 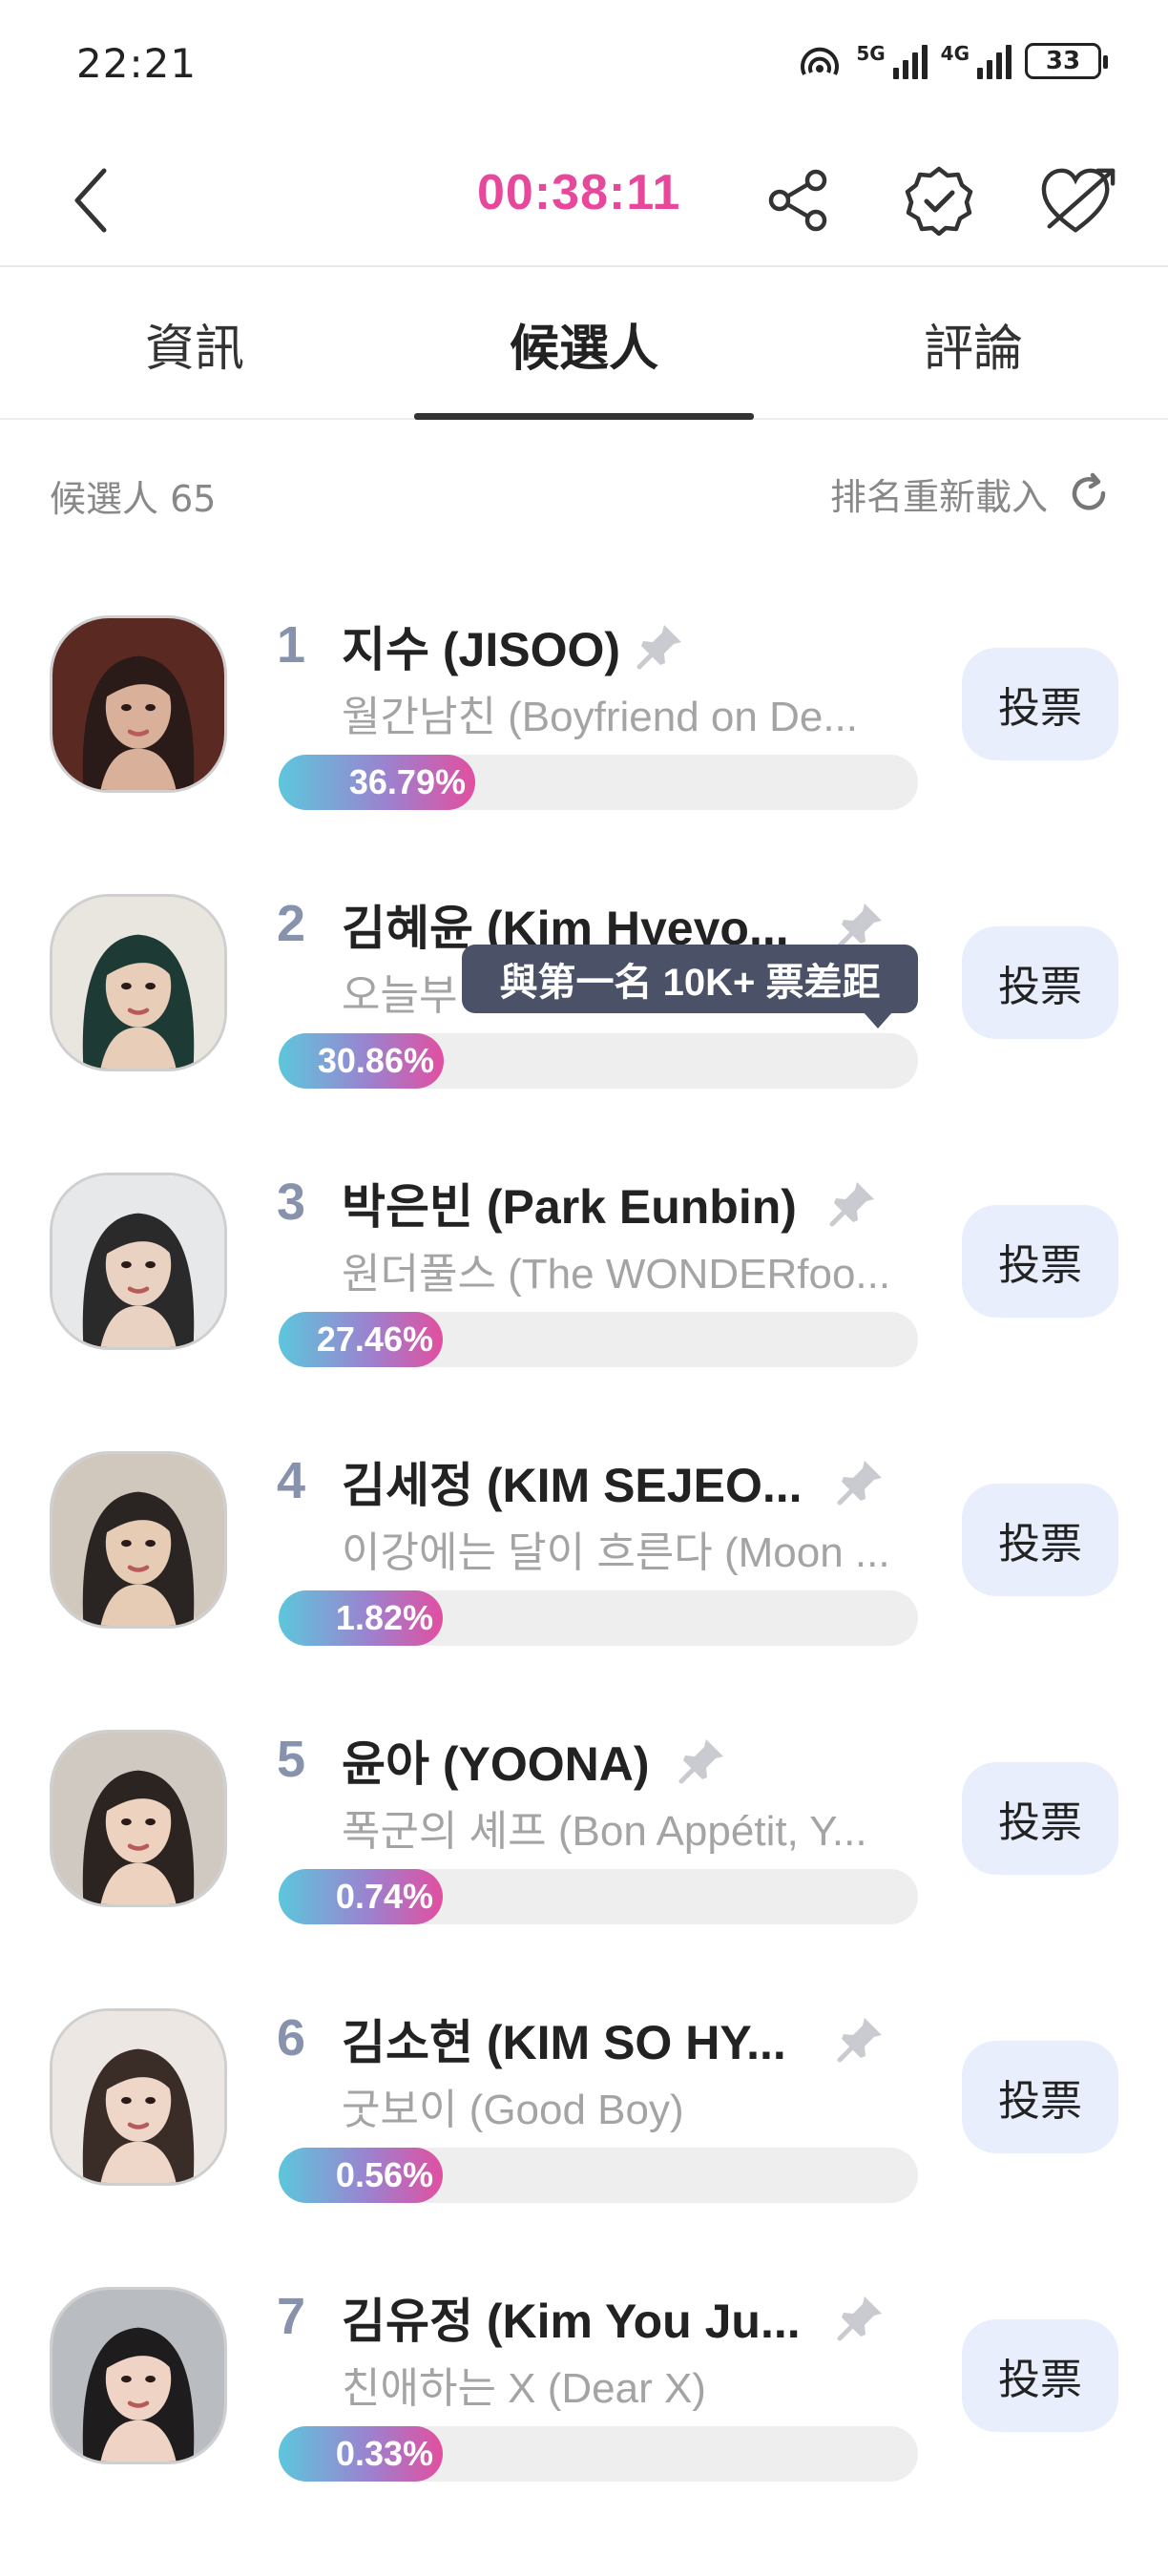 What do you see at coordinates (291, 1202) in the screenshot?
I see `candidate-rank: 3` at bounding box center [291, 1202].